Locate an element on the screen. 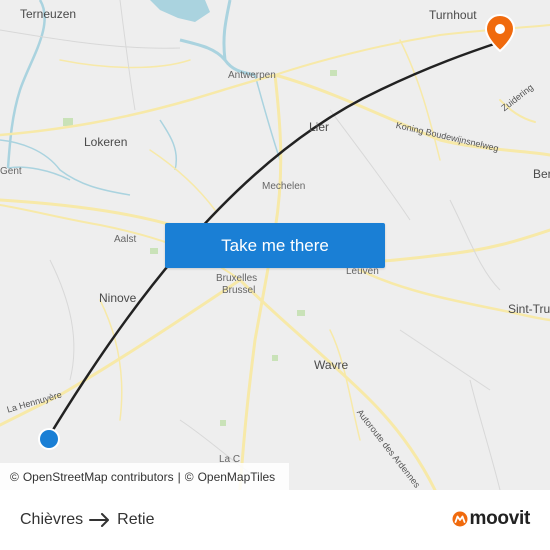 Image resolution: width=550 pixels, height=550 pixels. place-label: Leuven is located at coordinates (362, 271).